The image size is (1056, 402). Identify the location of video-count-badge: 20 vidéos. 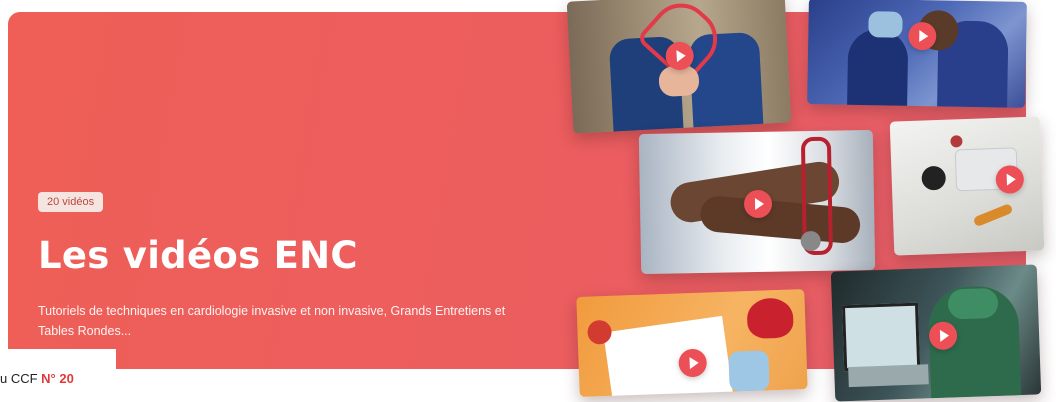
(71, 202).